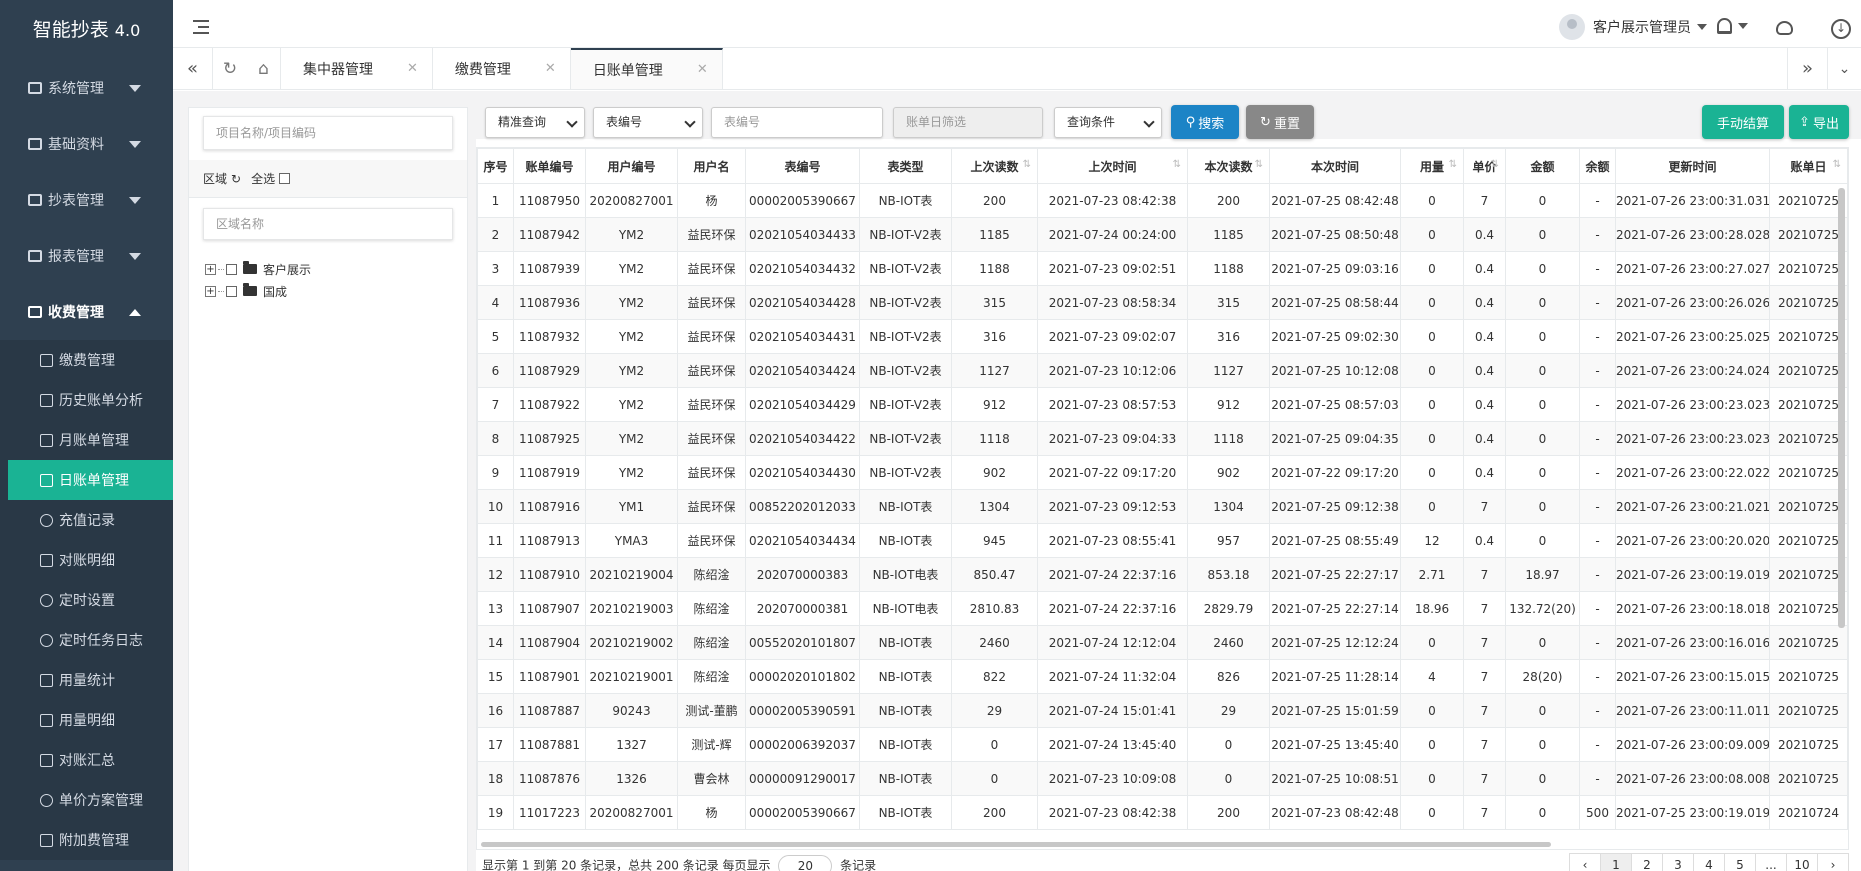  What do you see at coordinates (1484, 166) in the screenshot?
I see `column-header: 单价` at bounding box center [1484, 166].